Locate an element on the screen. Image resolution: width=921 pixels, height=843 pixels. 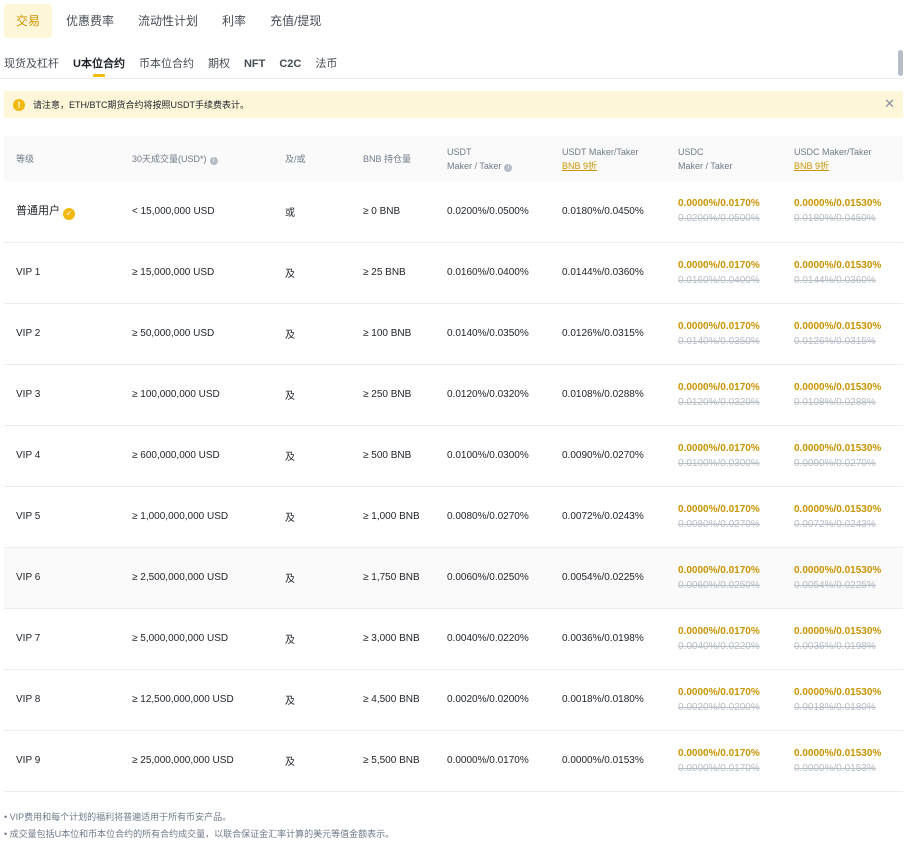
tab-discount-rates: 优惠费率 is located at coordinates (90, 21).